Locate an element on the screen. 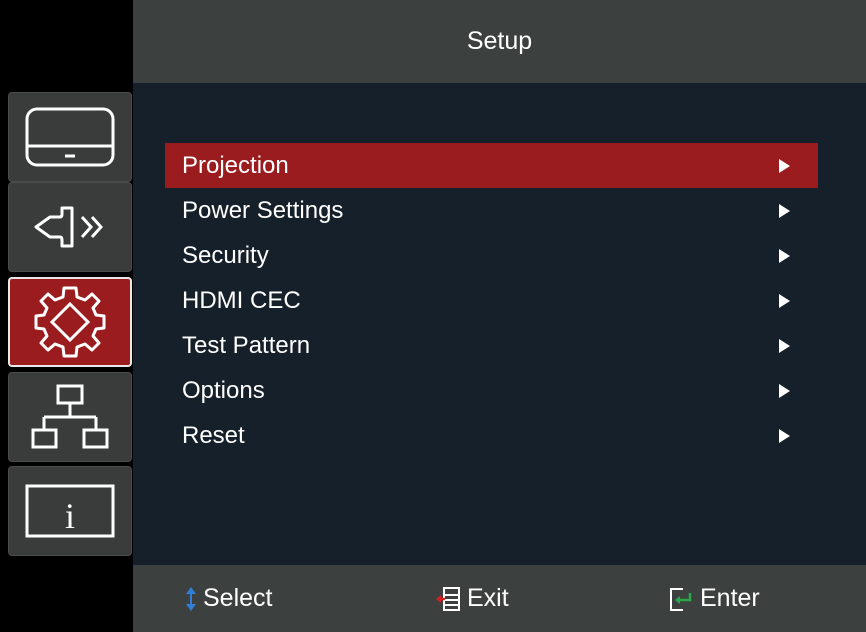 Image resolution: width=866 pixels, height=632 pixels. page-title: Setup is located at coordinates (499, 41).